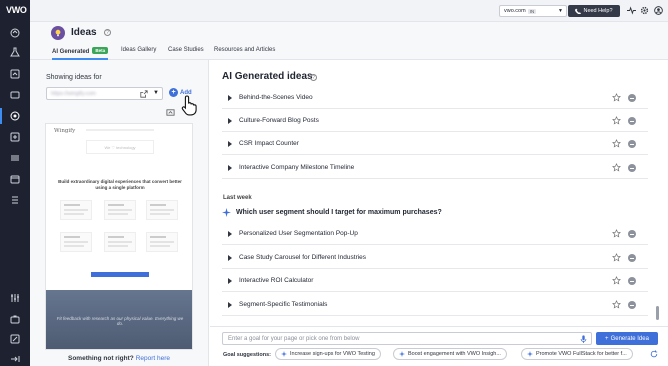  What do you see at coordinates (435, 98) in the screenshot?
I see `idea-row: Behind-the-Scenes Video` at bounding box center [435, 98].